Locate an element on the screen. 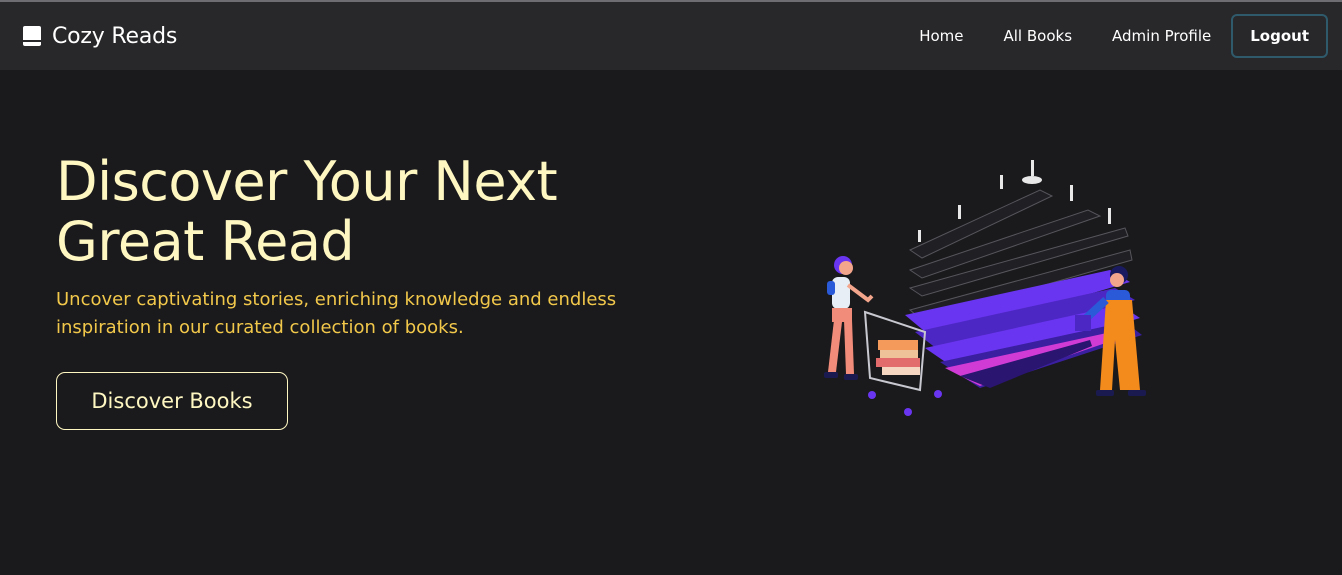 The height and width of the screenshot is (575, 1342). nav-links: Home All Books Admin Profile Logout is located at coordinates (1113, 36).